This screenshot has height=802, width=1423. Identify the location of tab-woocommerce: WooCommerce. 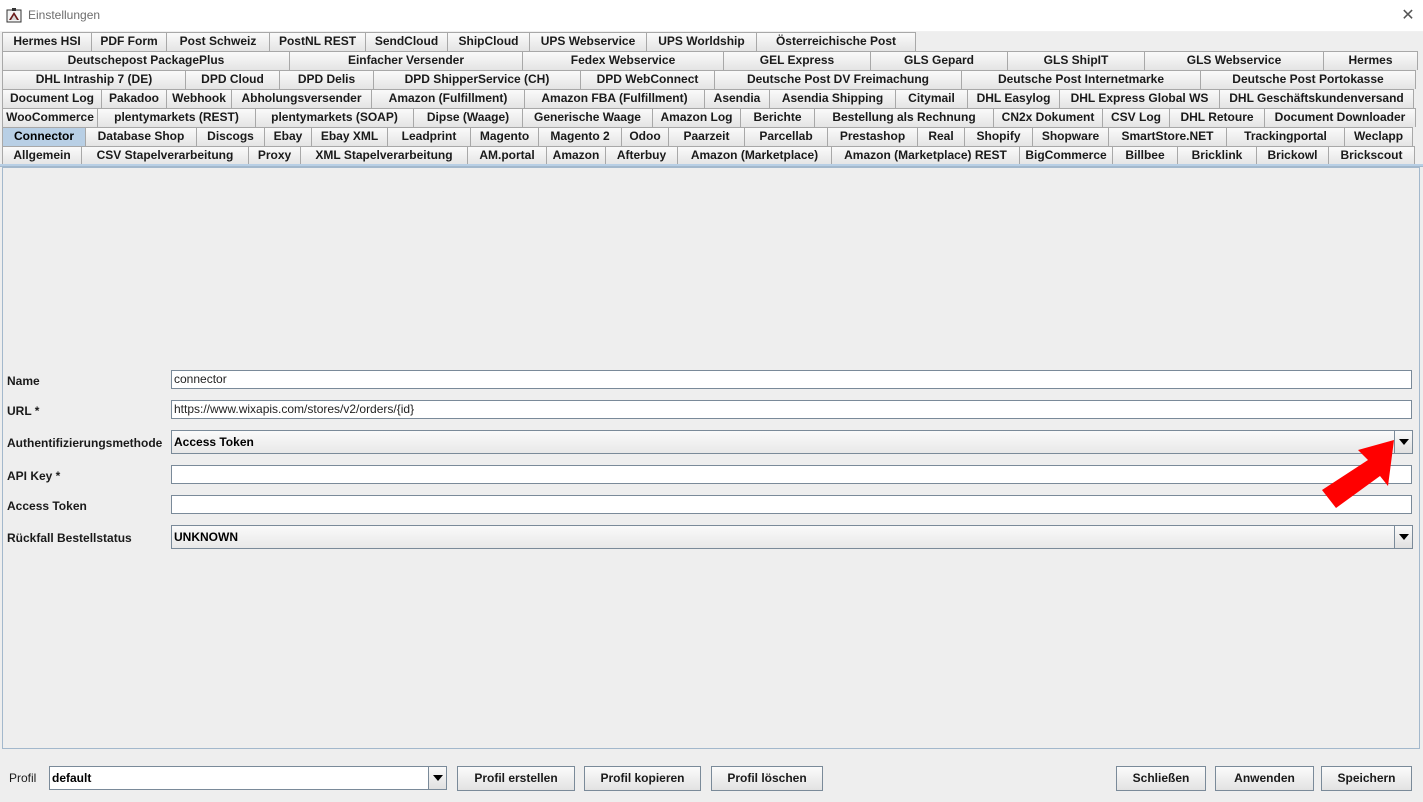
(50, 117).